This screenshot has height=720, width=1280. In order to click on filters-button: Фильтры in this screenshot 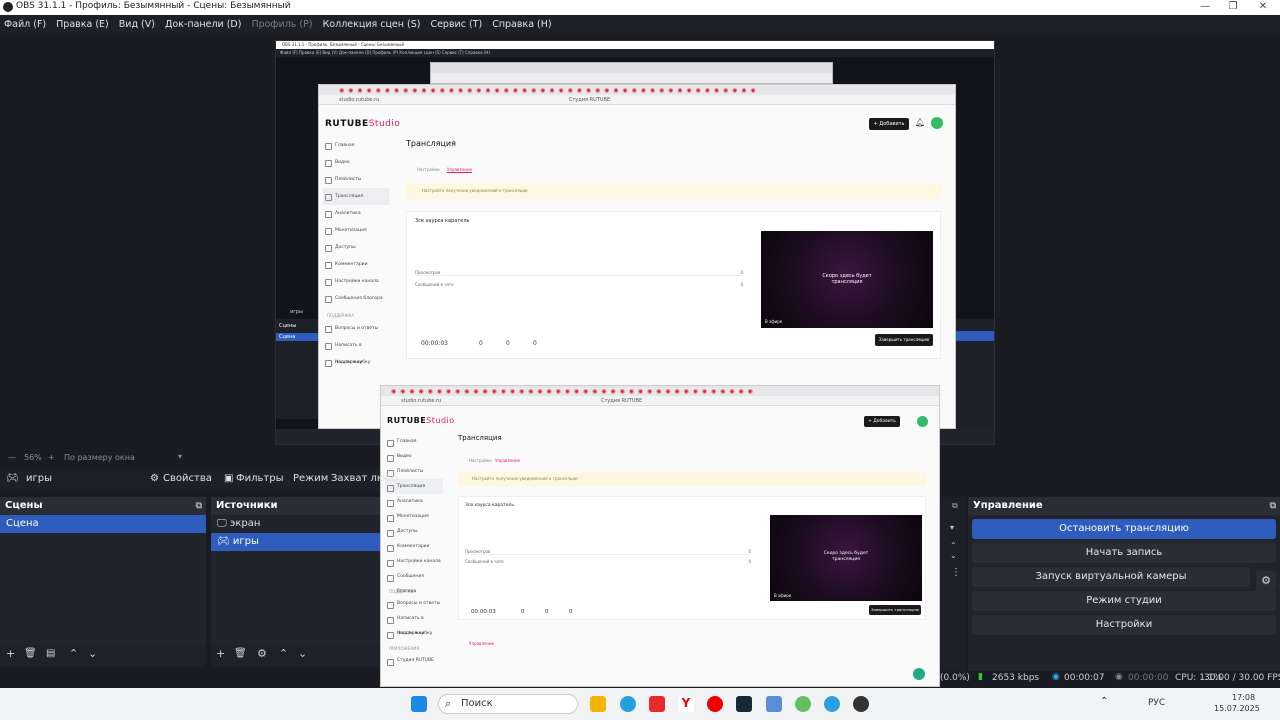, I will do `click(259, 478)`.